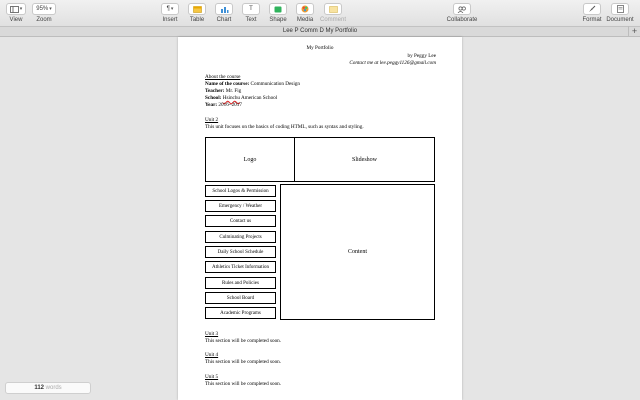 The height and width of the screenshot is (400, 640). I want to click on wireframe-nav-item: Athletics Ticket Information, so click(240, 267).